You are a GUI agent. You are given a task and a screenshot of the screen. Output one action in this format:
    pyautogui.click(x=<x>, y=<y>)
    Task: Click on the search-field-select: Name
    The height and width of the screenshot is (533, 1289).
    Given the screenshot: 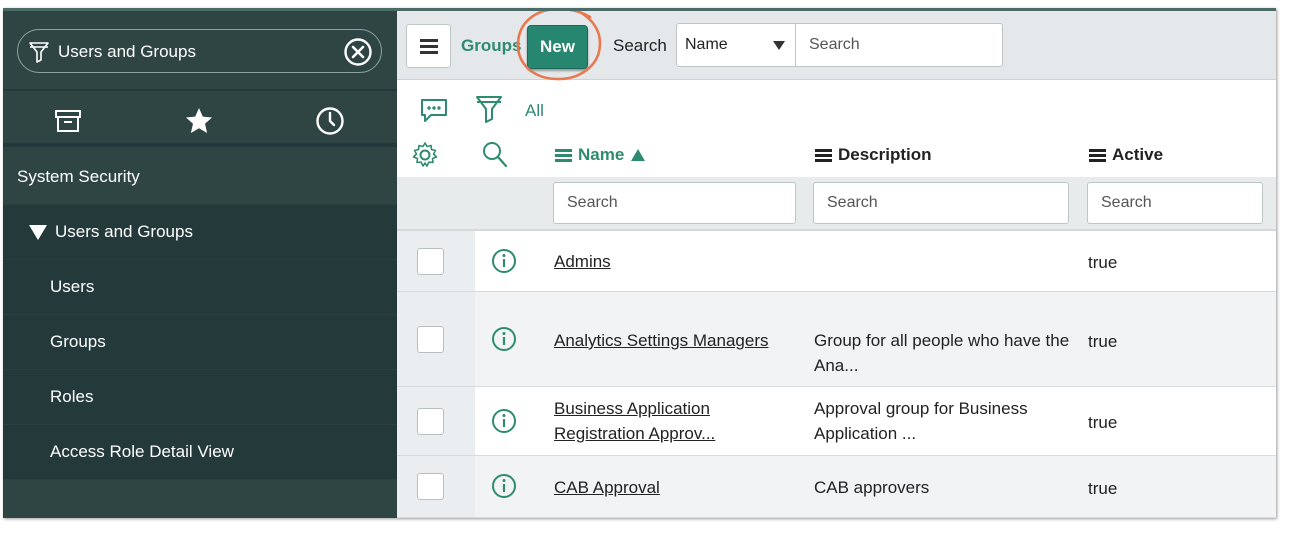 What is the action you would take?
    pyautogui.click(x=736, y=45)
    